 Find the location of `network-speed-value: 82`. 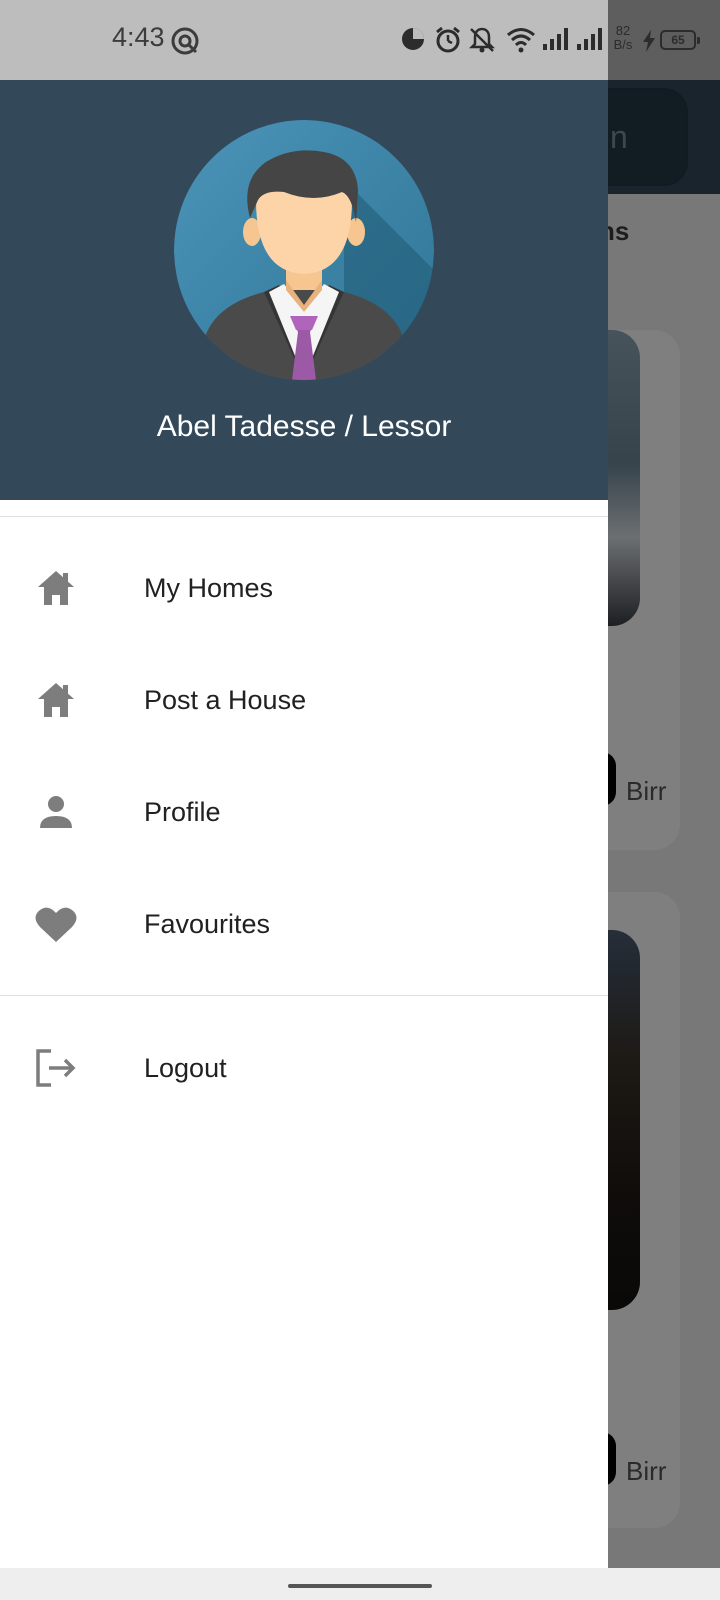

network-speed-value: 82 is located at coordinates (623, 30).